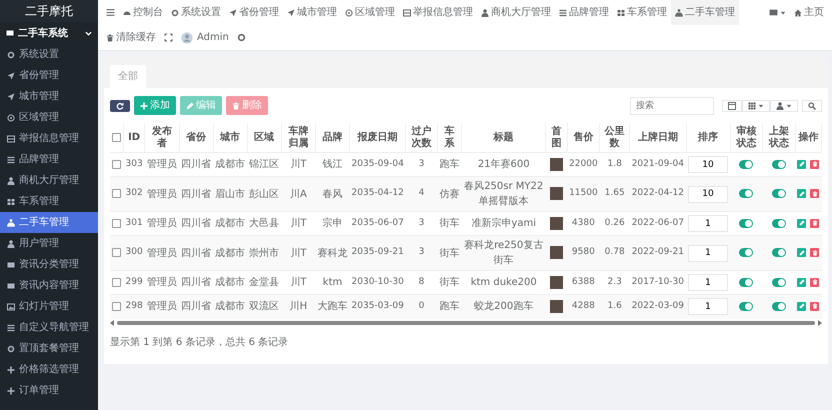 The height and width of the screenshot is (410, 832). I want to click on nav-tab: 品牌管理, so click(584, 12).